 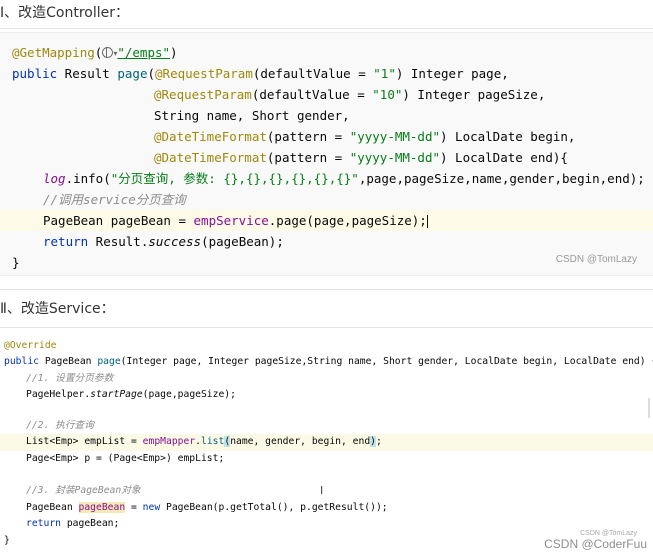 What do you see at coordinates (64, 13) in the screenshot?
I see `section-heading-controller: Ⅰ、改造Controller：` at bounding box center [64, 13].